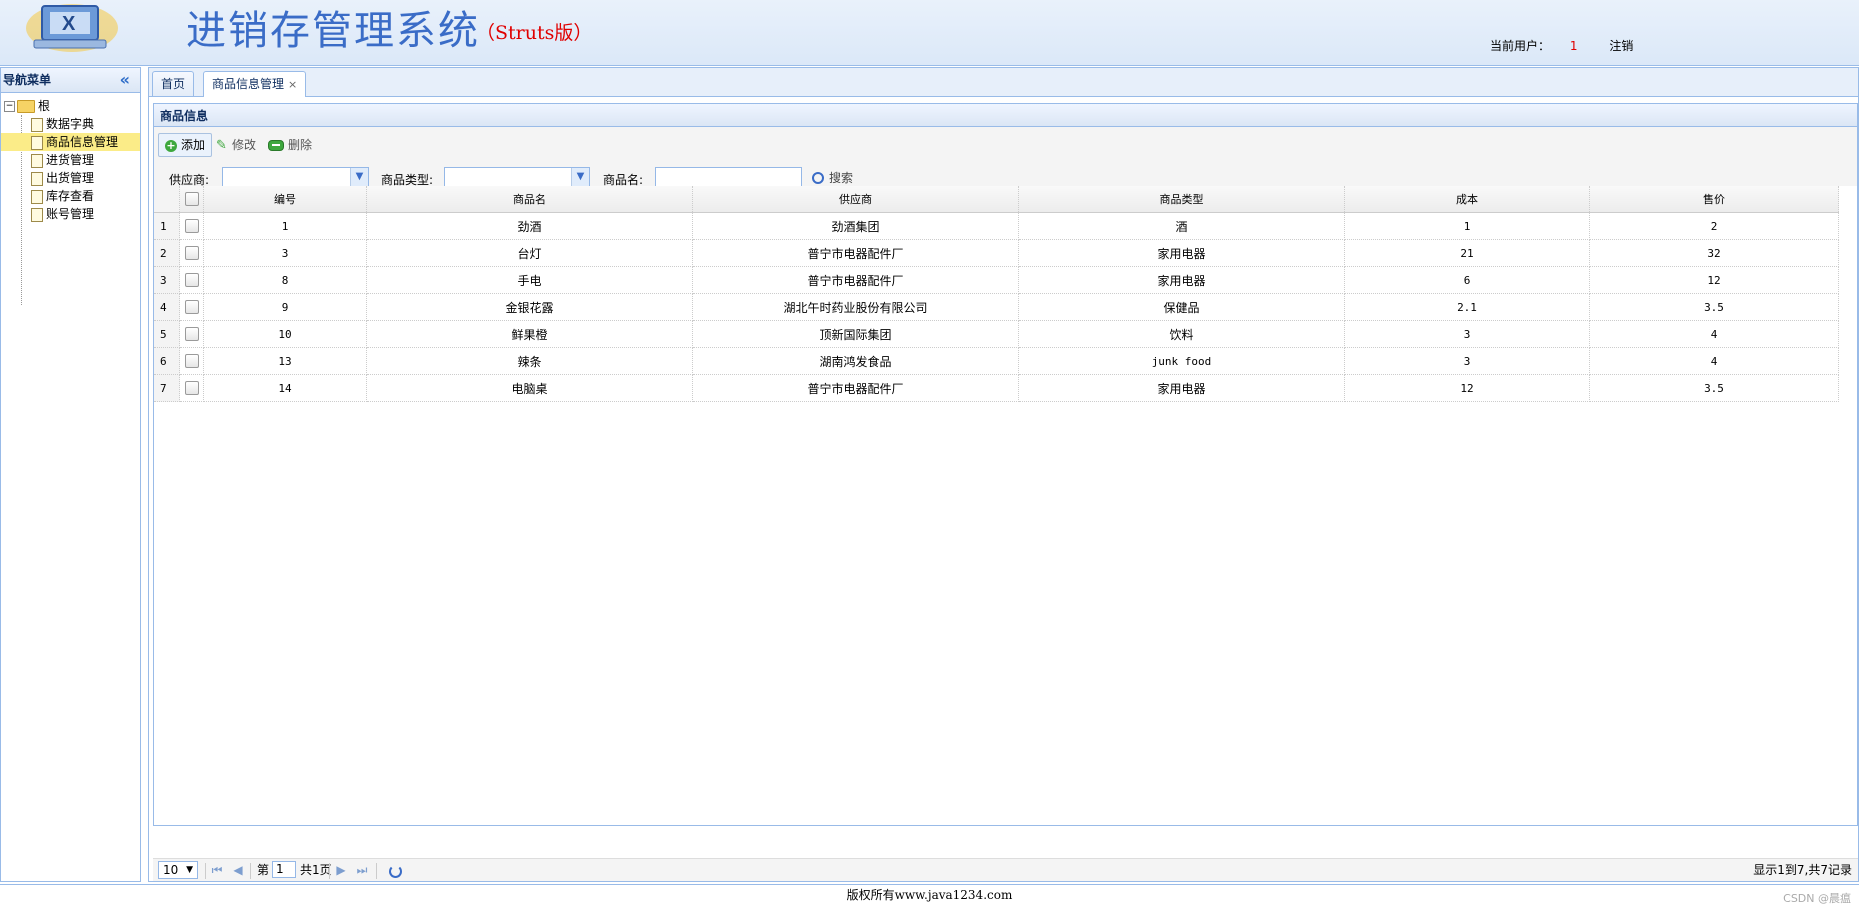 The image size is (1859, 911). Describe the element at coordinates (1714, 199) in the screenshot. I see `column-header-price: 售价` at that location.